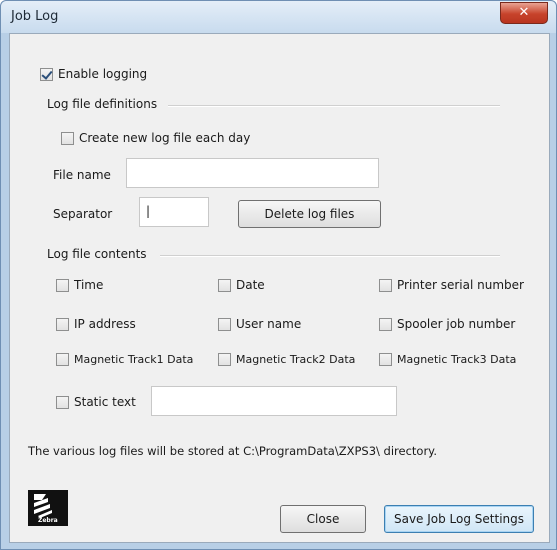  What do you see at coordinates (250, 285) in the screenshot?
I see `date-label: Date` at bounding box center [250, 285].